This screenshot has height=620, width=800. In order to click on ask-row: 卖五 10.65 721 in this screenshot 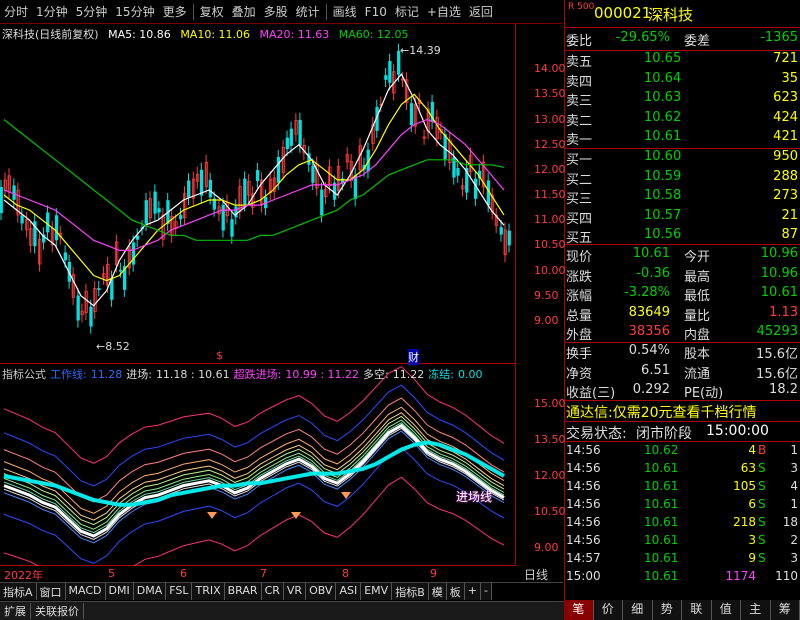, I will do `click(682, 60)`.